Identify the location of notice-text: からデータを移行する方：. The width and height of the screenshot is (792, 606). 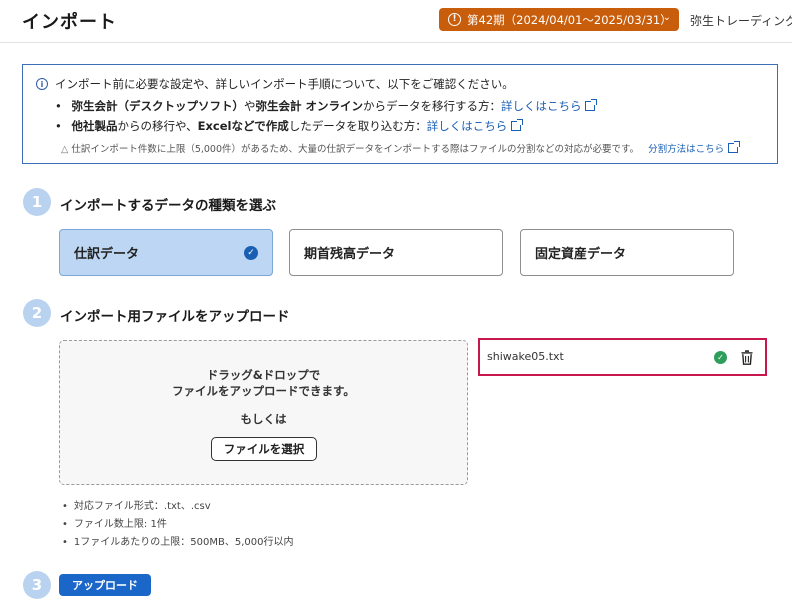
(431, 106).